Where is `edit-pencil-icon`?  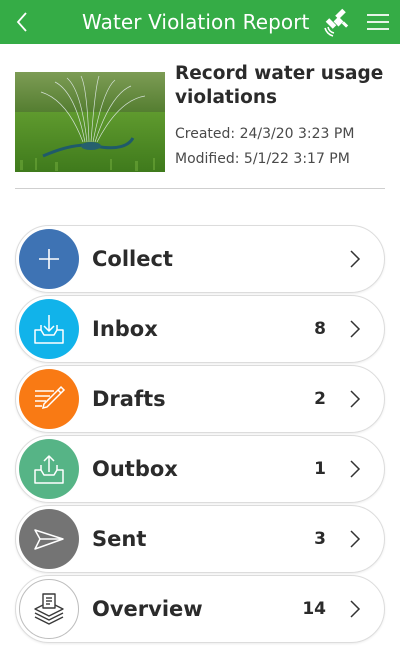
edit-pencil-icon is located at coordinates (50, 397).